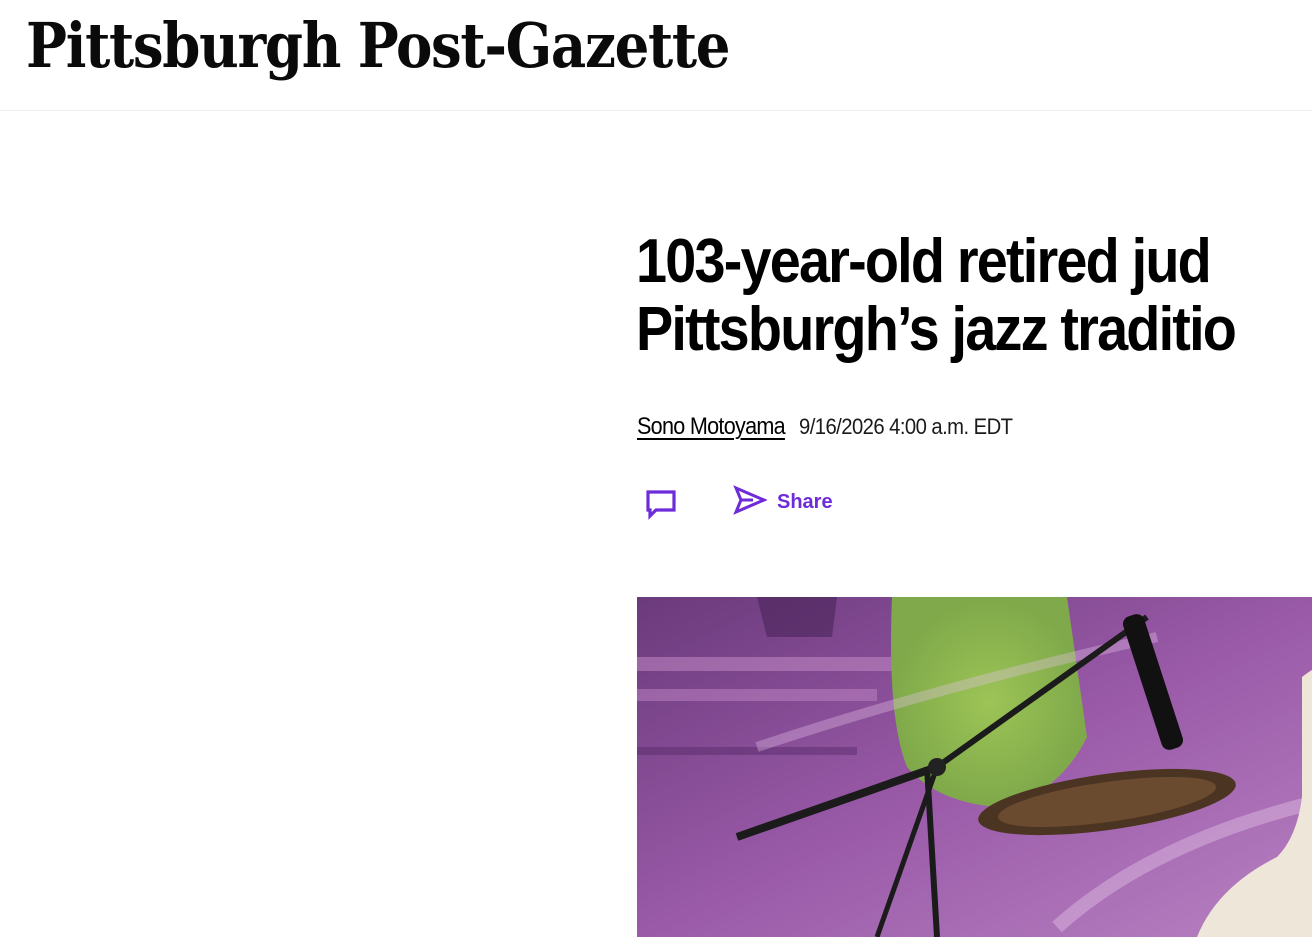  I want to click on site-logo-link: Pittsburgh Post-Gazette, so click(425, 46).